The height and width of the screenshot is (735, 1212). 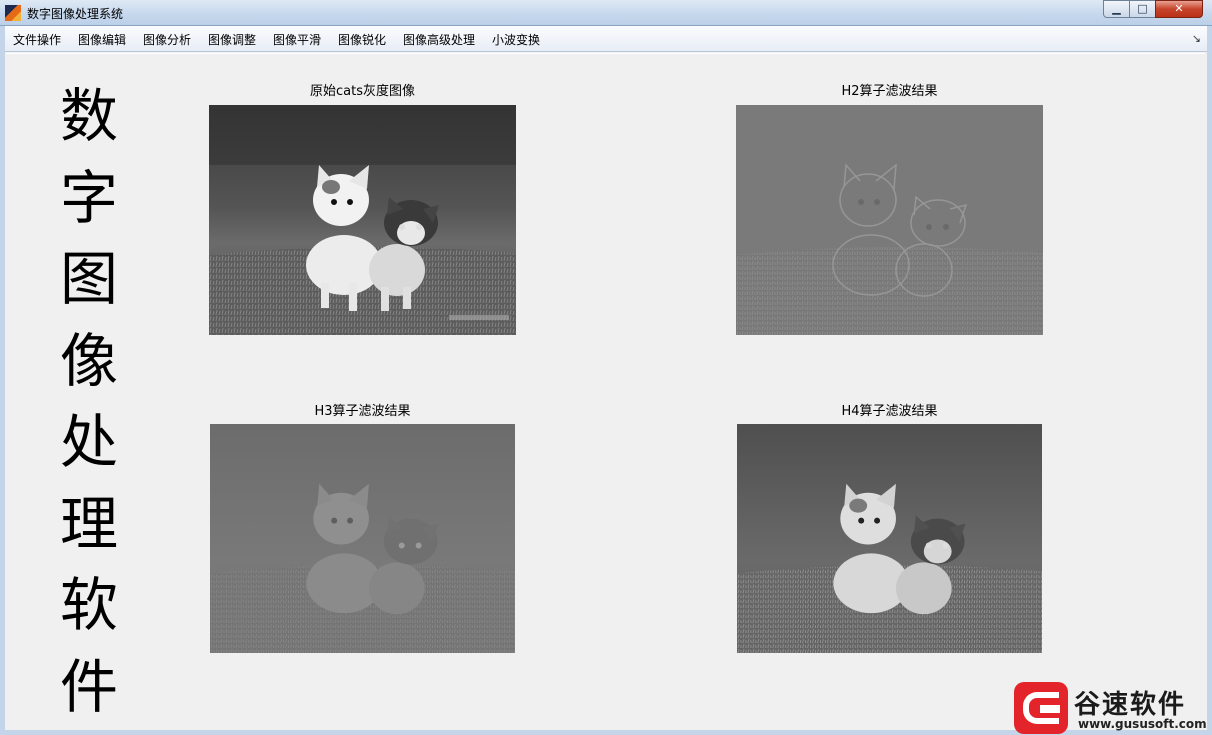 What do you see at coordinates (1179, 9) in the screenshot?
I see `close-button: ✕` at bounding box center [1179, 9].